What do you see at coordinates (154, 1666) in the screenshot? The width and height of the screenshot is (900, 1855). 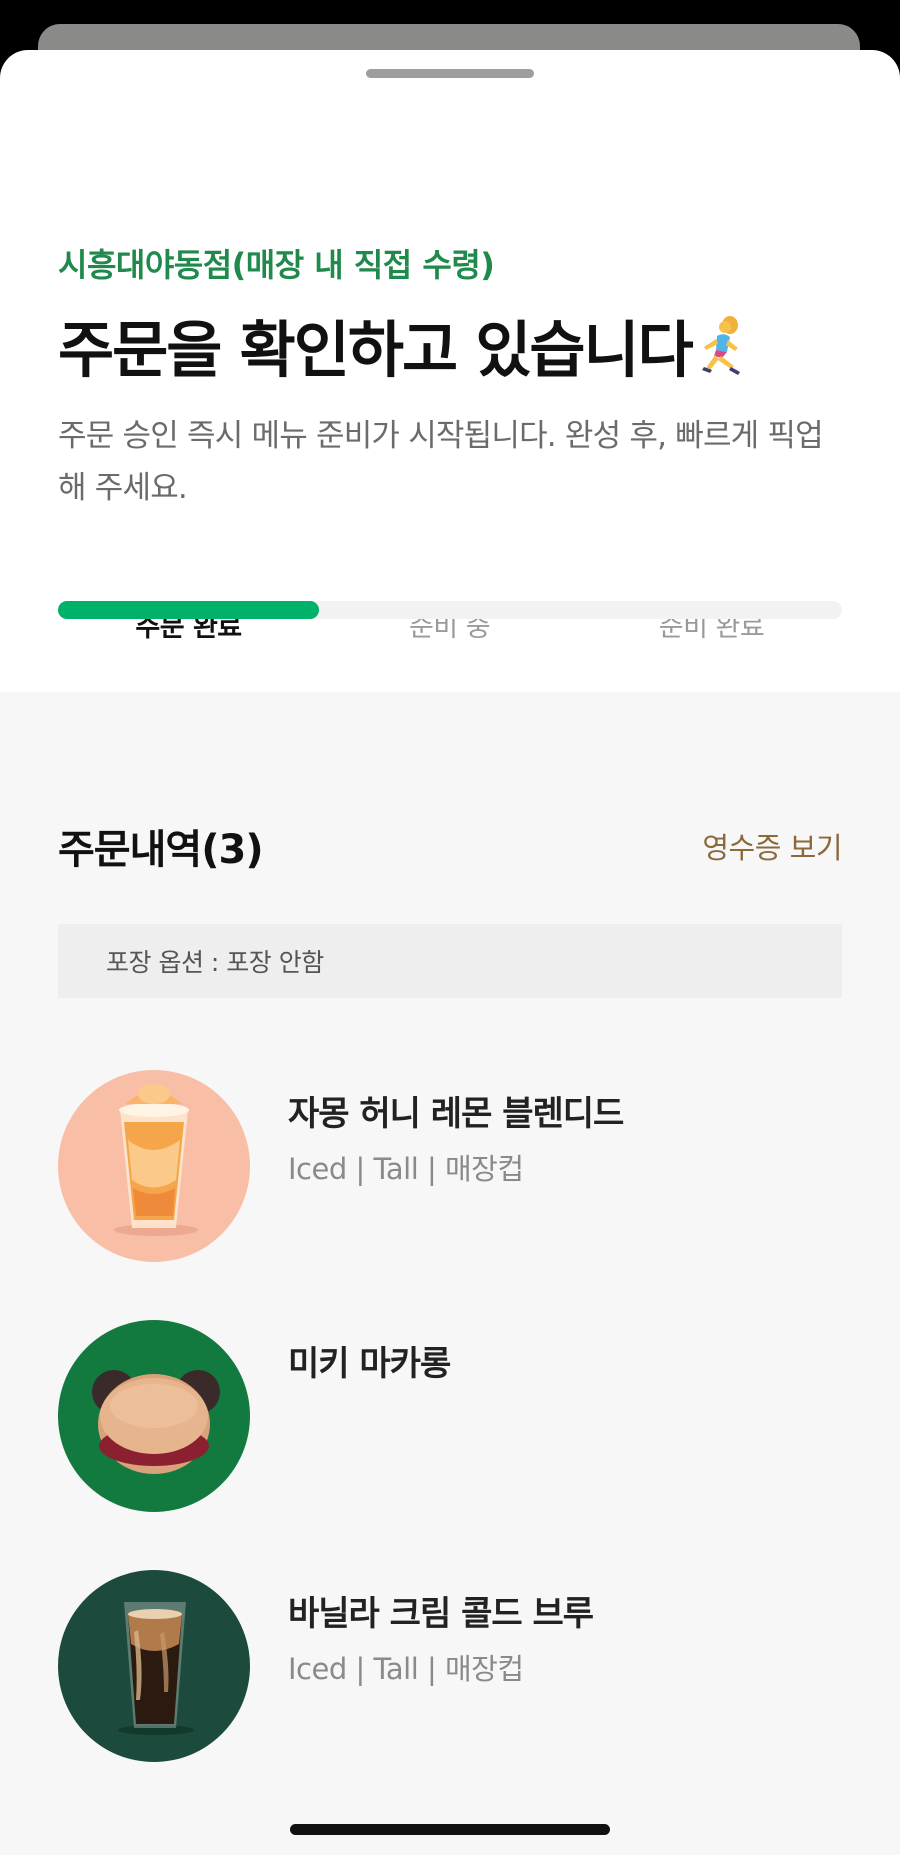 I see `cold-brew-icon` at bounding box center [154, 1666].